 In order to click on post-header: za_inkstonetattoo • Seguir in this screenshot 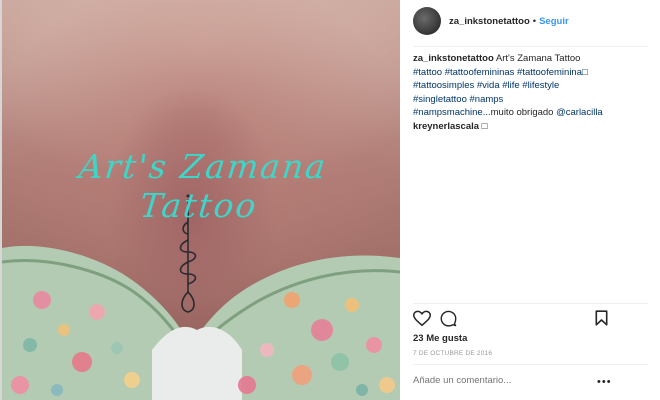, I will do `click(530, 21)`.